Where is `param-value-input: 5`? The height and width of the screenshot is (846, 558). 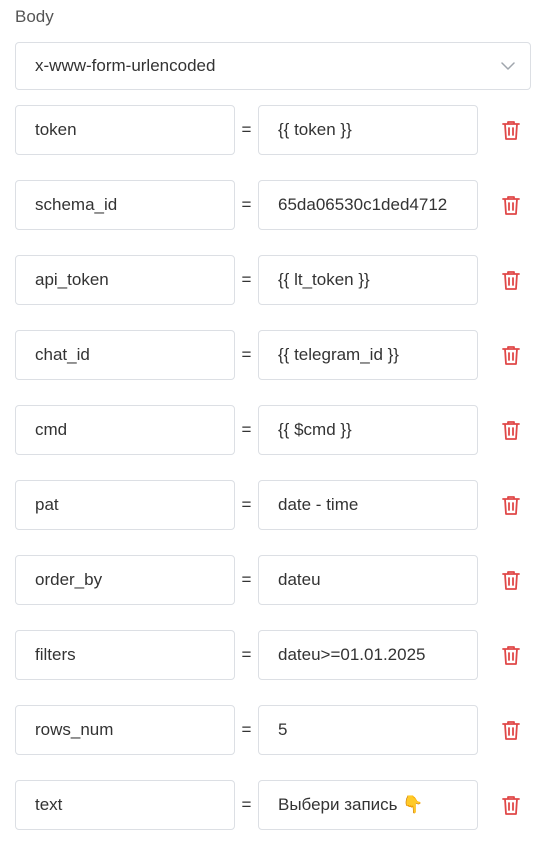 param-value-input: 5 is located at coordinates (368, 730).